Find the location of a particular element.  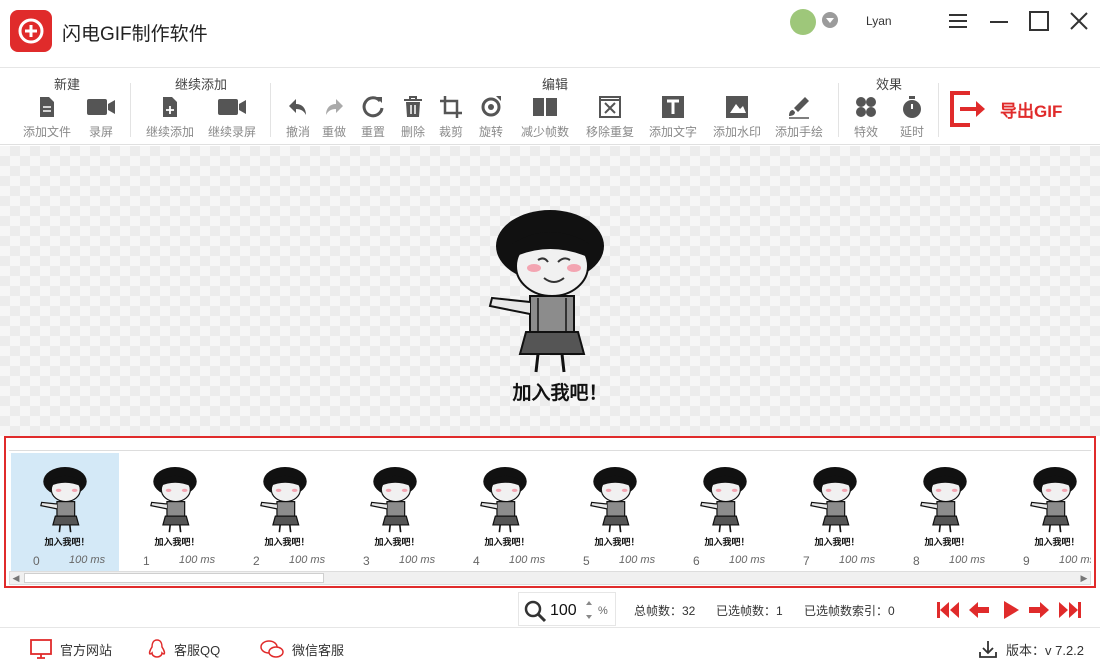

rotate-icon is located at coordinates (491, 106).